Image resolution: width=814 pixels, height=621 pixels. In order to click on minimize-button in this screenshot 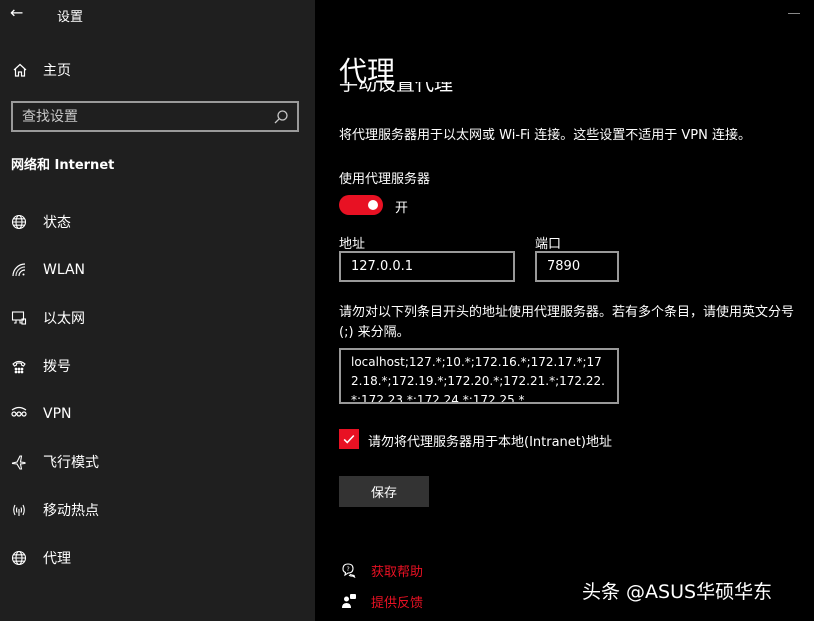, I will do `click(794, 13)`.